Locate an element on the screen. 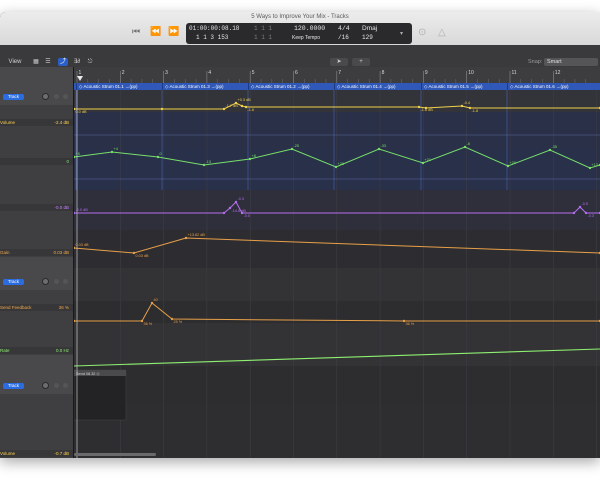 This screenshot has height=480, width=600. automation-value: -0.7 dB is located at coordinates (61, 453).